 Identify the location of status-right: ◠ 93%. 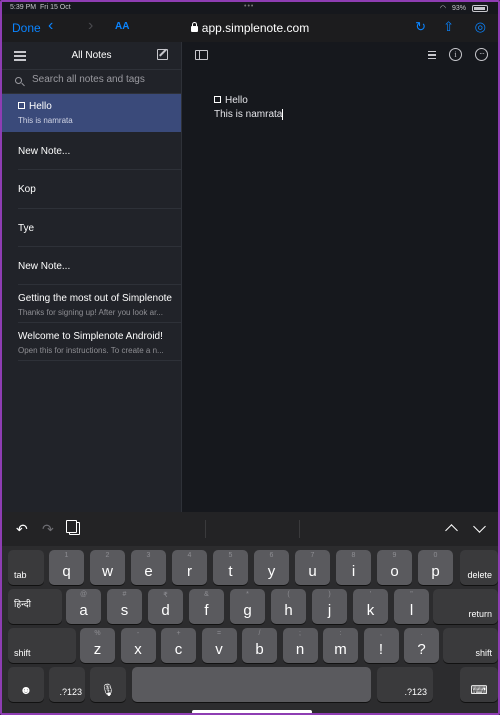
(464, 8).